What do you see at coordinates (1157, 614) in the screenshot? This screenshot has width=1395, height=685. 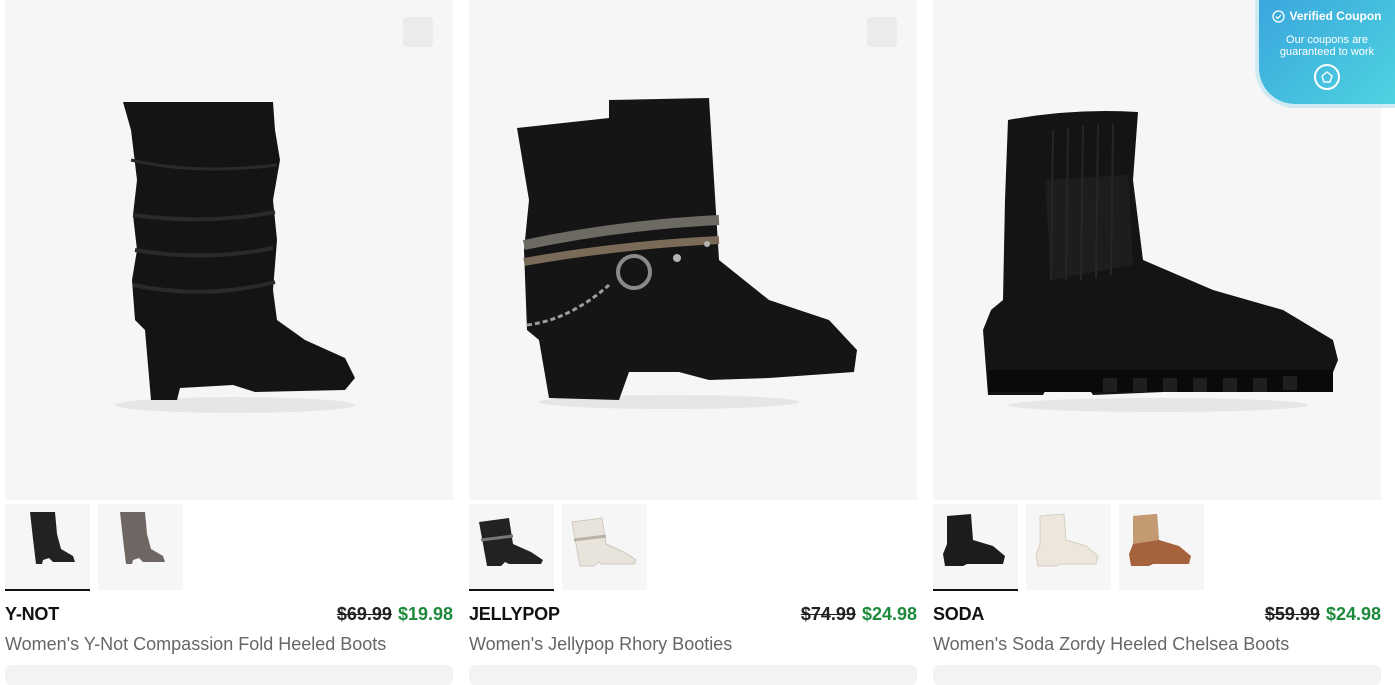 I see `product-meta: SODA $59.99 $24.98` at bounding box center [1157, 614].